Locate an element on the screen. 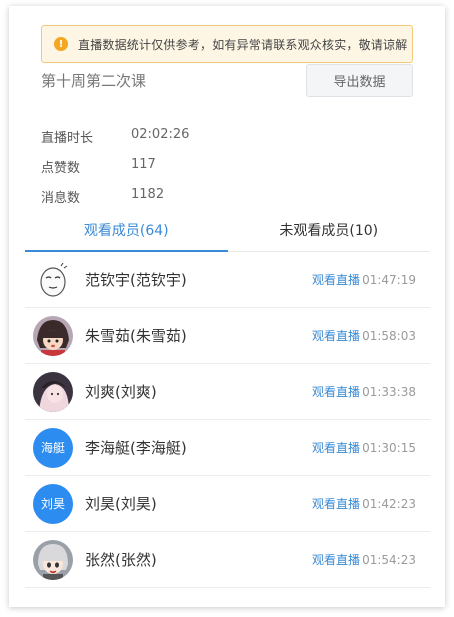 This screenshot has width=454, height=617. anime-girl-avatar-icon is located at coordinates (53, 335).